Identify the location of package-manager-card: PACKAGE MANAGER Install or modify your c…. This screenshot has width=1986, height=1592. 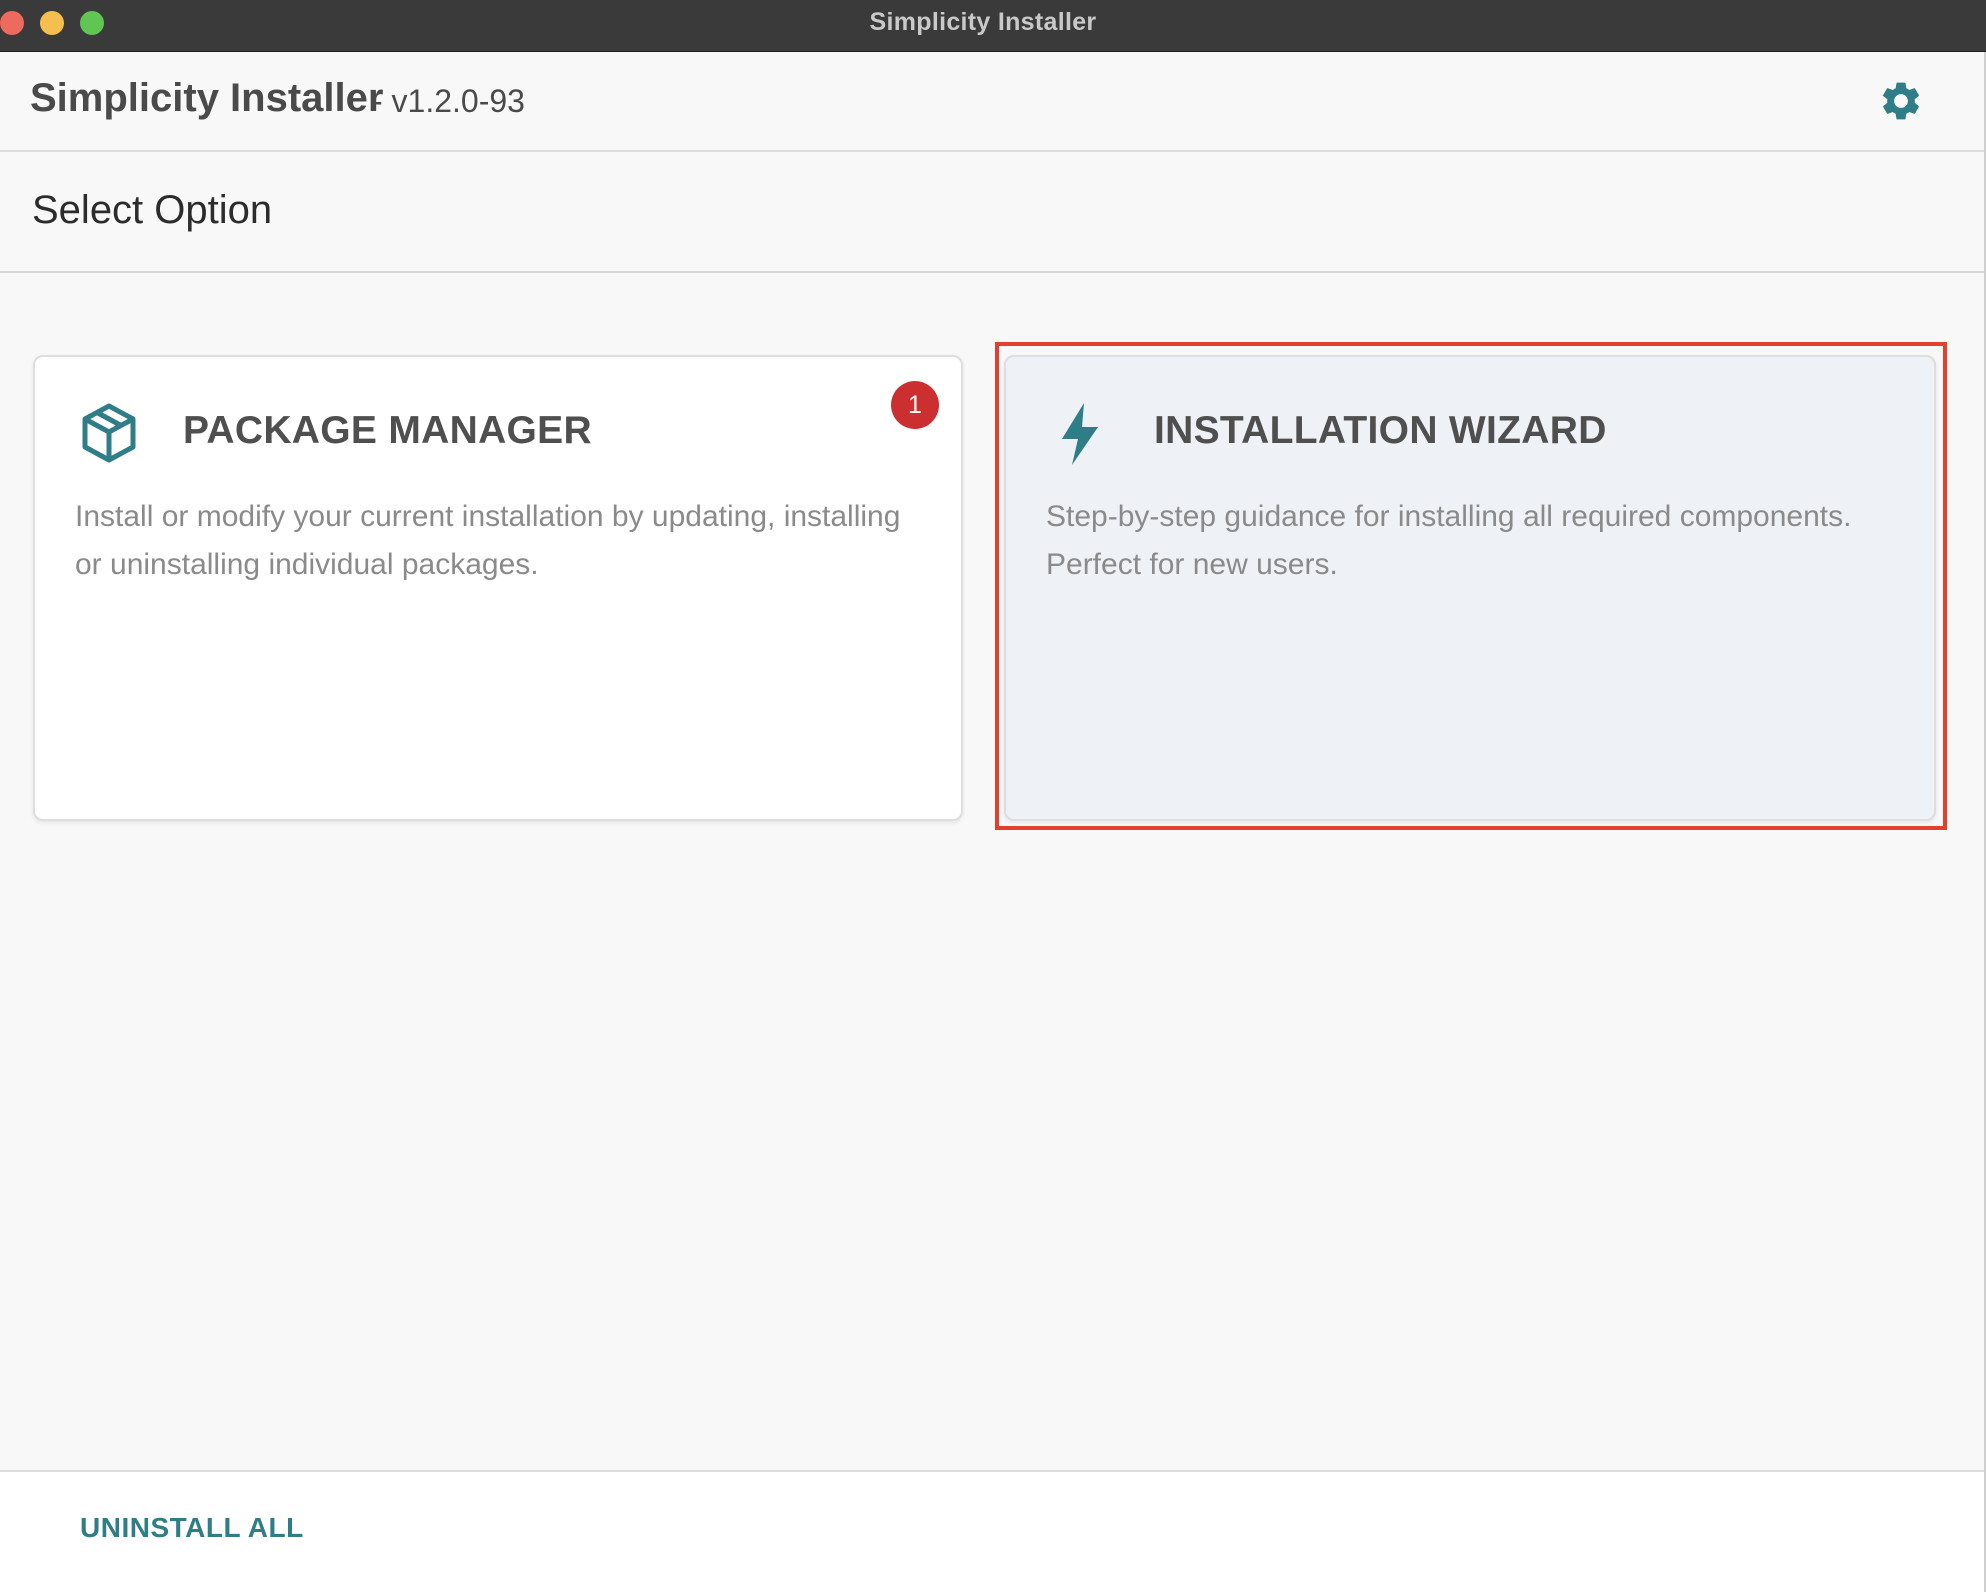
(498, 588).